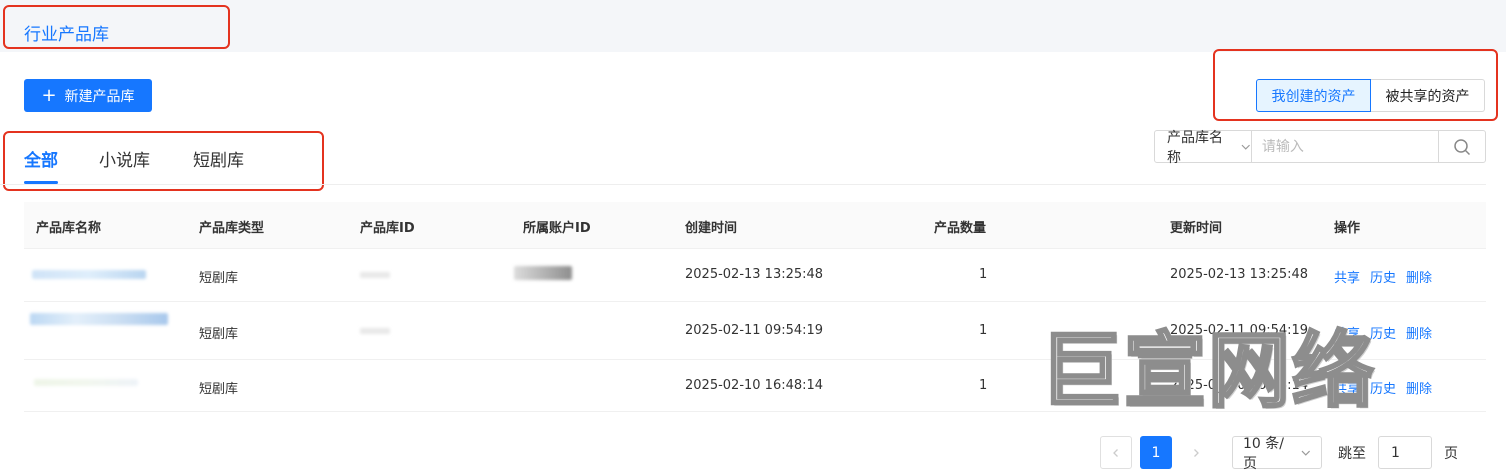 The height and width of the screenshot is (476, 1506). What do you see at coordinates (557, 228) in the screenshot?
I see `col-account-id: 所属账户ID` at bounding box center [557, 228].